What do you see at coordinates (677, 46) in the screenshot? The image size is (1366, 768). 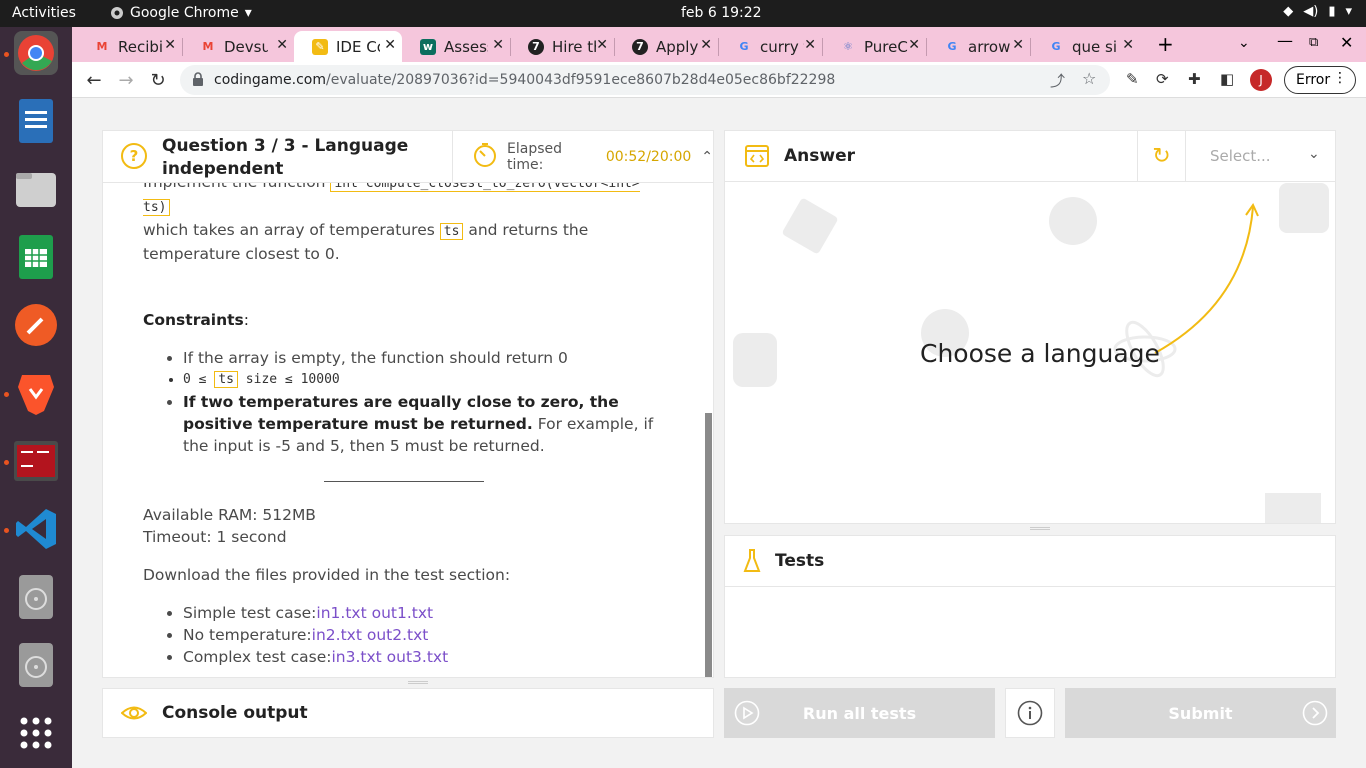 I see `tab-label: Apply` at bounding box center [677, 46].